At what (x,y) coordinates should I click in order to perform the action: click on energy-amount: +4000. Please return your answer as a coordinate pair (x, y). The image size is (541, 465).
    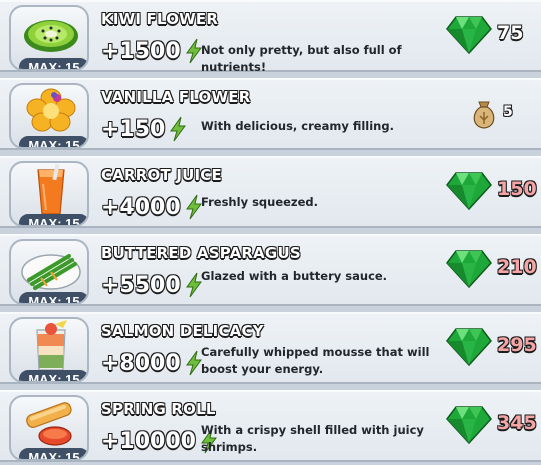
    Looking at the image, I should click on (141, 207).